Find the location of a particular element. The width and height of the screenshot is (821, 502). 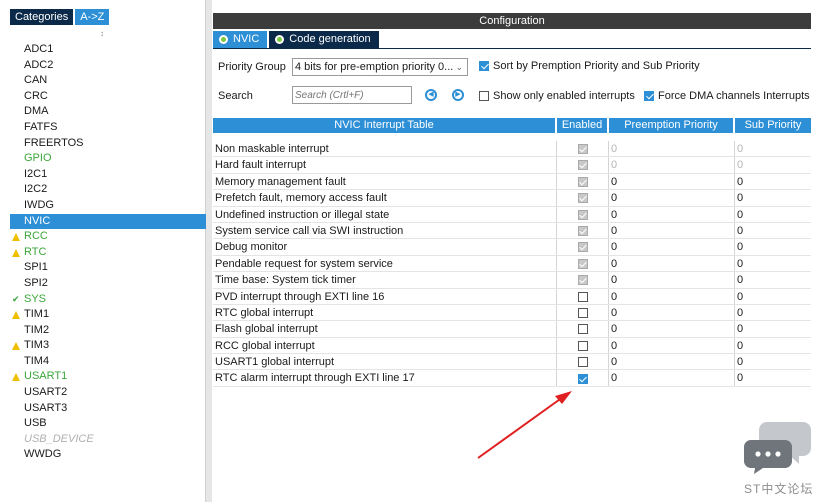

column-header-enabled: Enabled is located at coordinates (583, 125).